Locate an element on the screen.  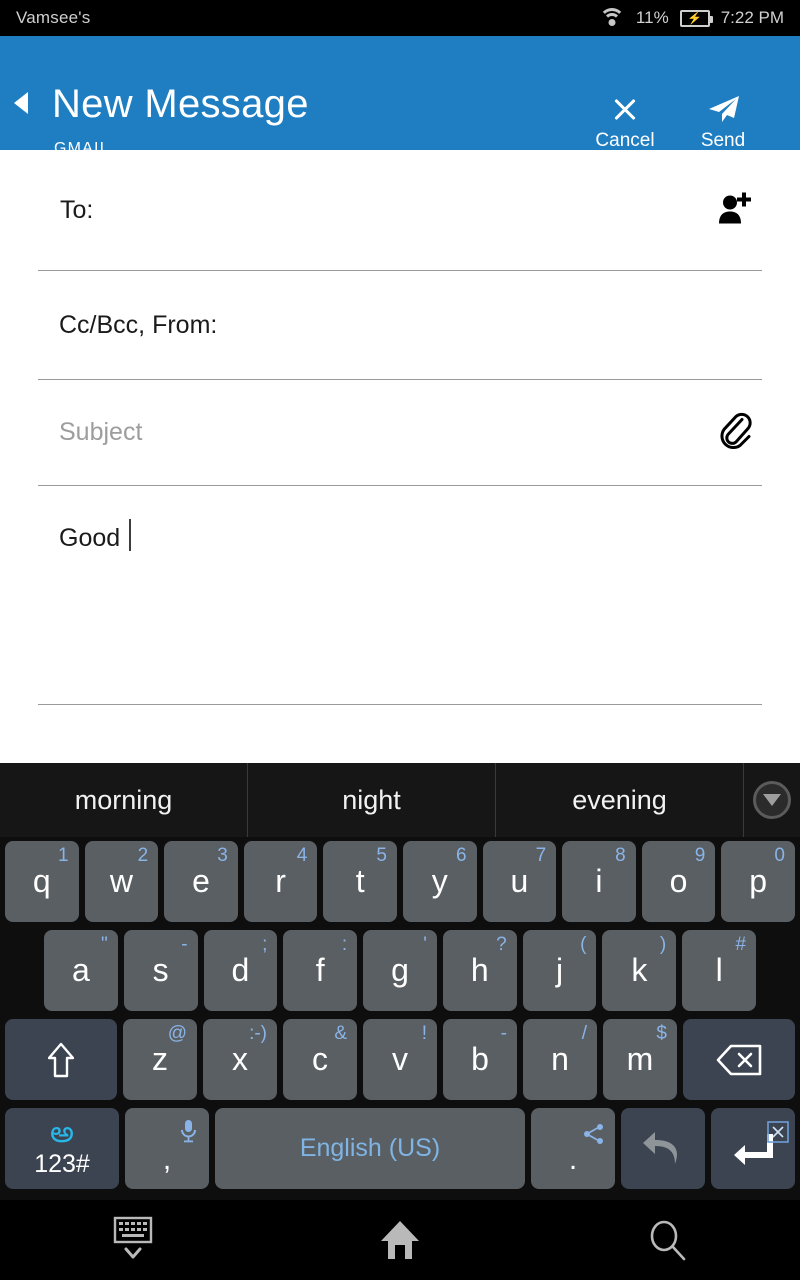
back-arrow-icon is located at coordinates (21, 103).